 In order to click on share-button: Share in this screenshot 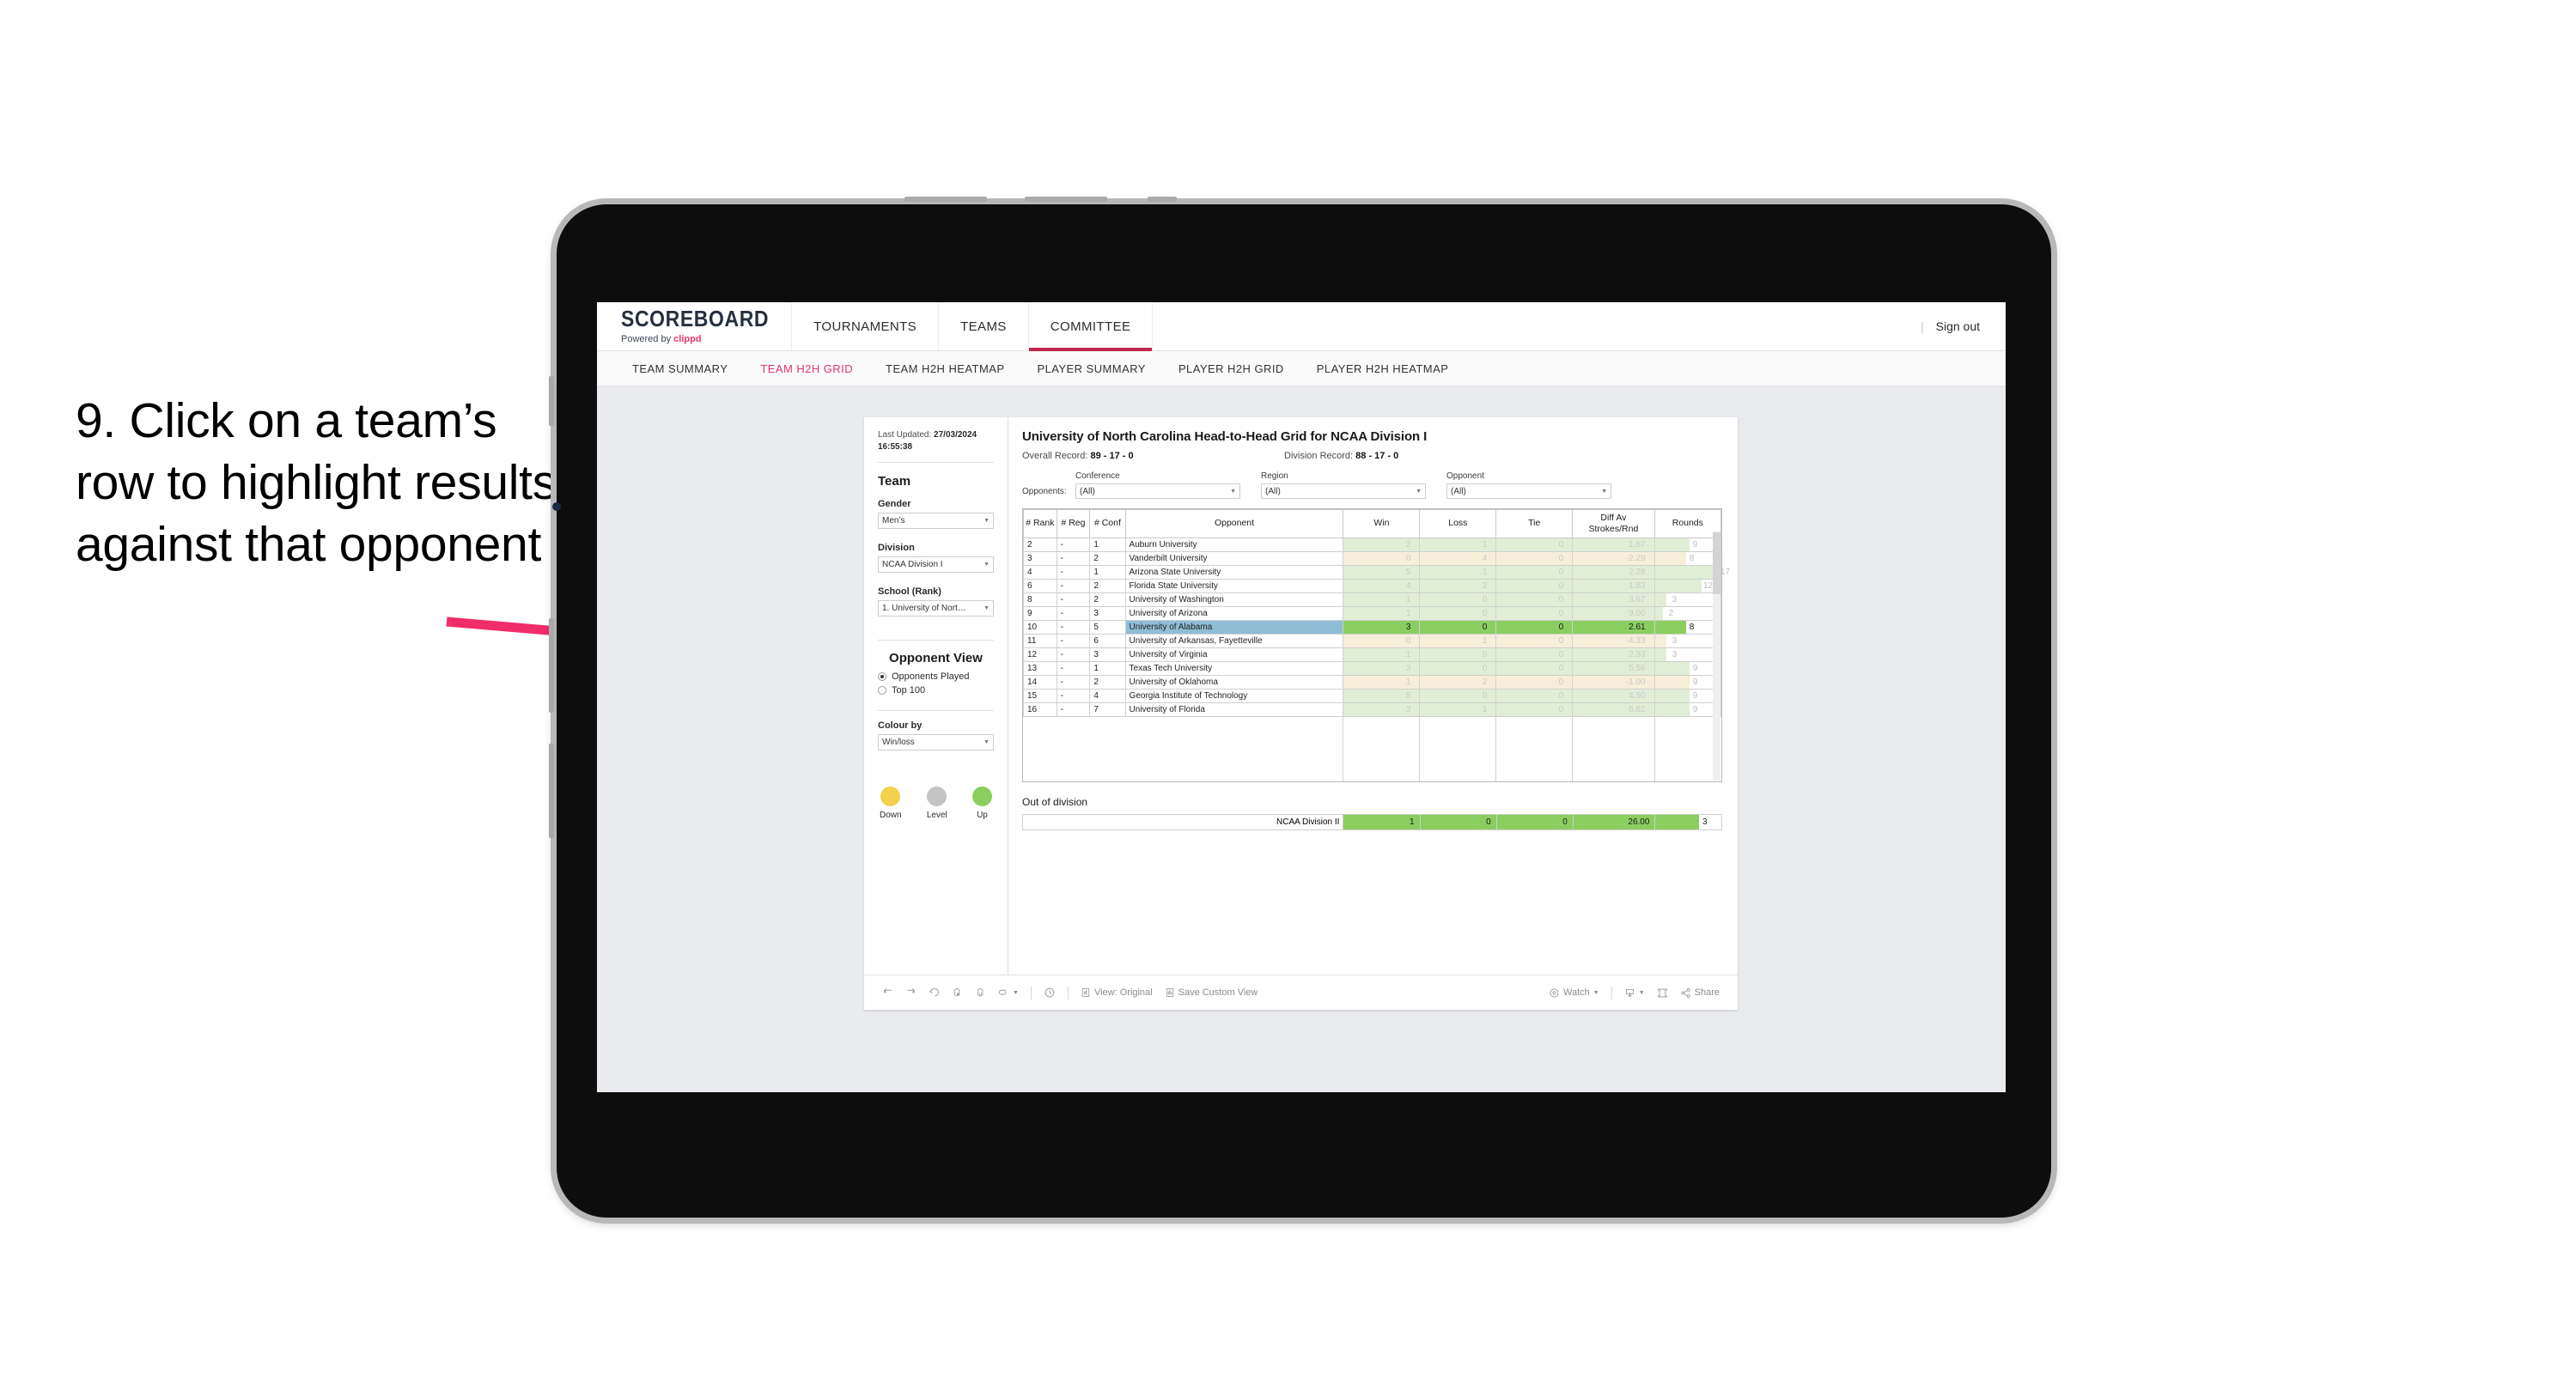, I will do `click(1700, 993)`.